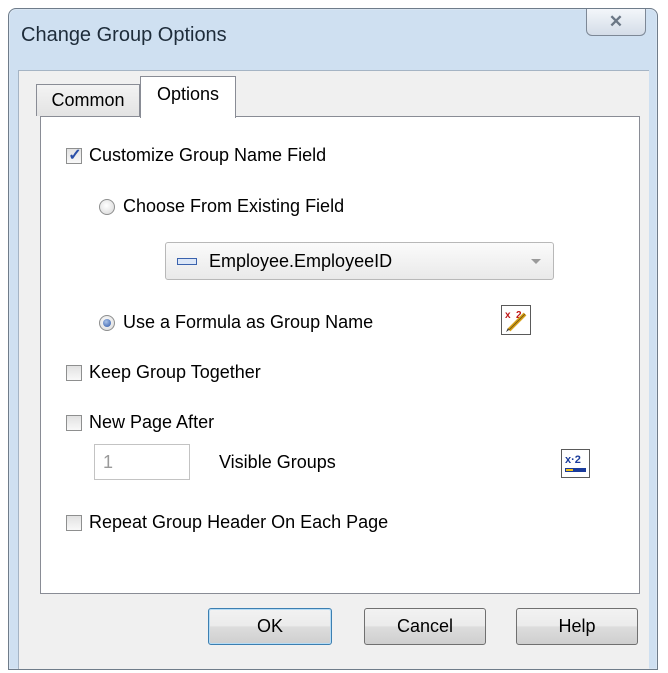 The width and height of the screenshot is (668, 673). Describe the element at coordinates (74, 422) in the screenshot. I see `new-page-after-checkbox` at that location.